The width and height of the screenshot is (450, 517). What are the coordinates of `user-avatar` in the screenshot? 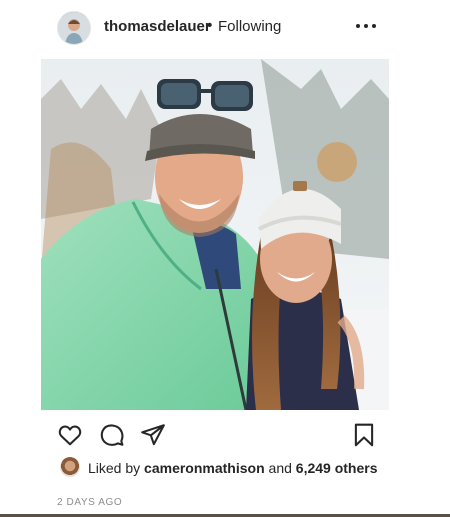 It's located at (74, 28).